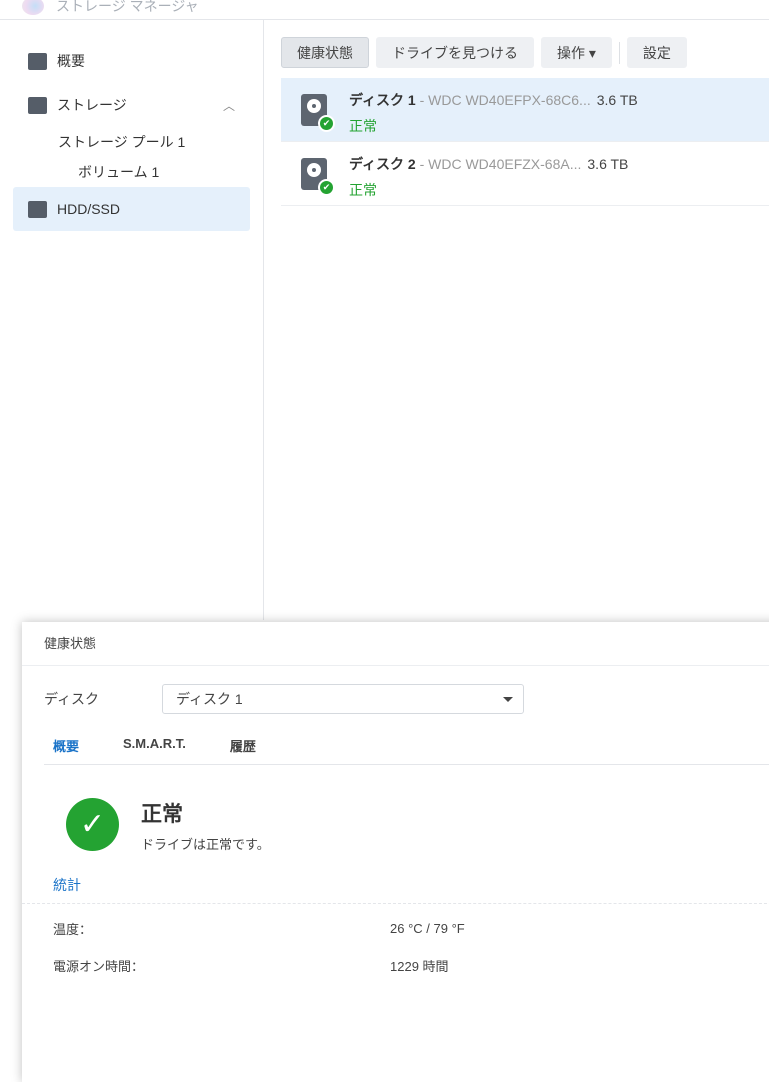 This screenshot has height=1082, width=769. Describe the element at coordinates (131, 172) in the screenshot. I see `sidebar-item-volume: ボリューム 1` at that location.